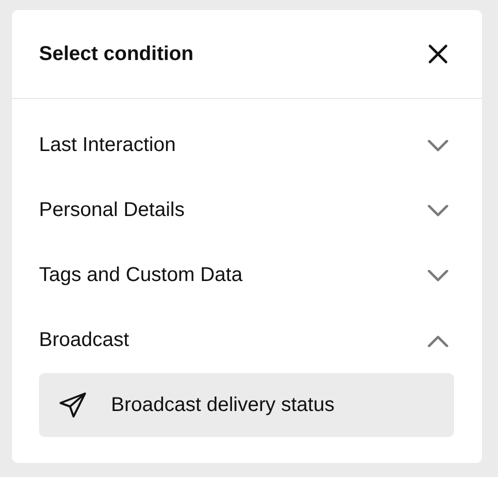  What do you see at coordinates (247, 275) in the screenshot?
I see `accordion-header: Tags and Custom Data` at bounding box center [247, 275].